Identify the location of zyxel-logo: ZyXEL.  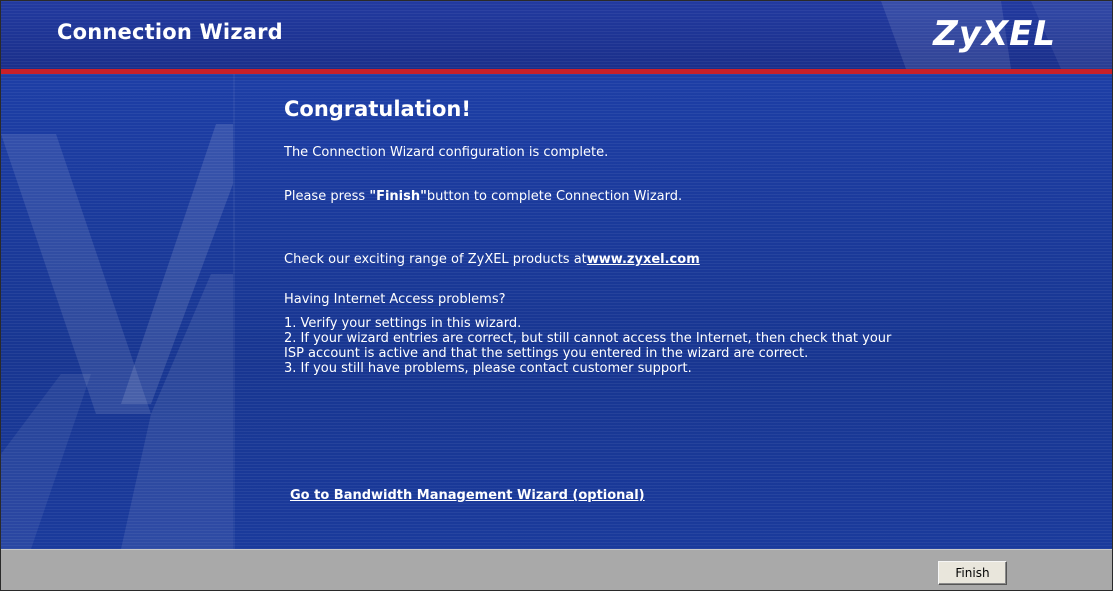
(994, 34).